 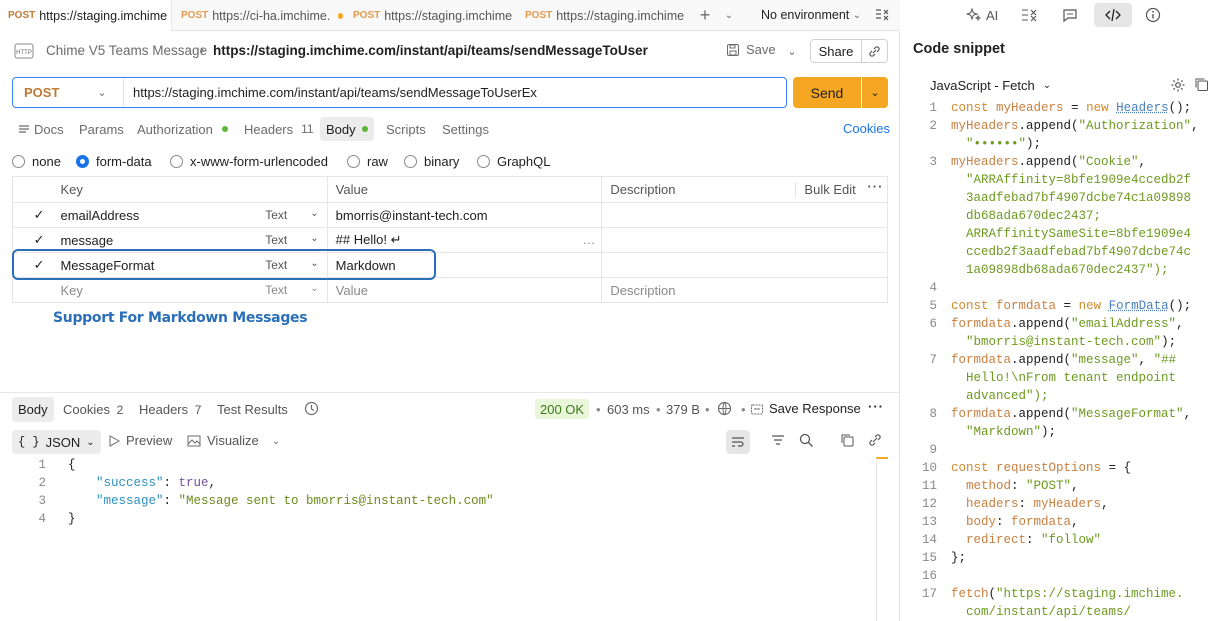 I want to click on row-key: emailAddress, so click(x=155, y=215).